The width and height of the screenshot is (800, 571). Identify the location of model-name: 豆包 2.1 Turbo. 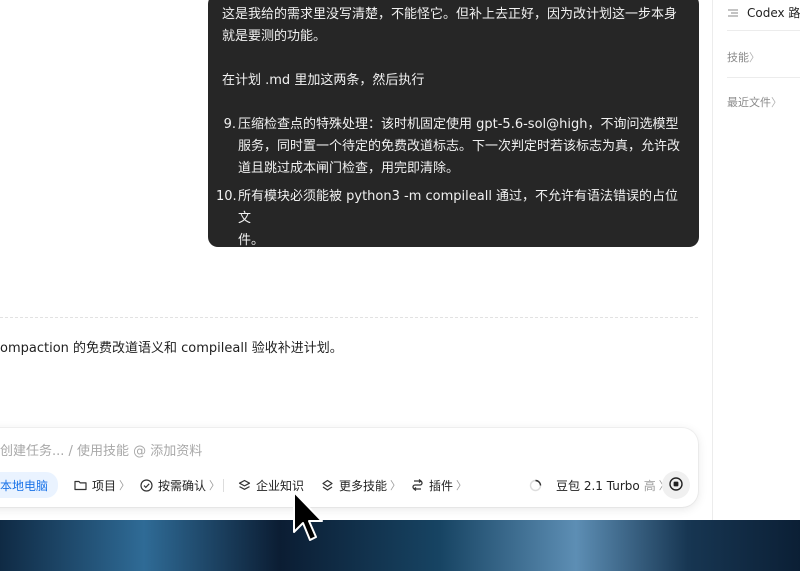
(598, 485).